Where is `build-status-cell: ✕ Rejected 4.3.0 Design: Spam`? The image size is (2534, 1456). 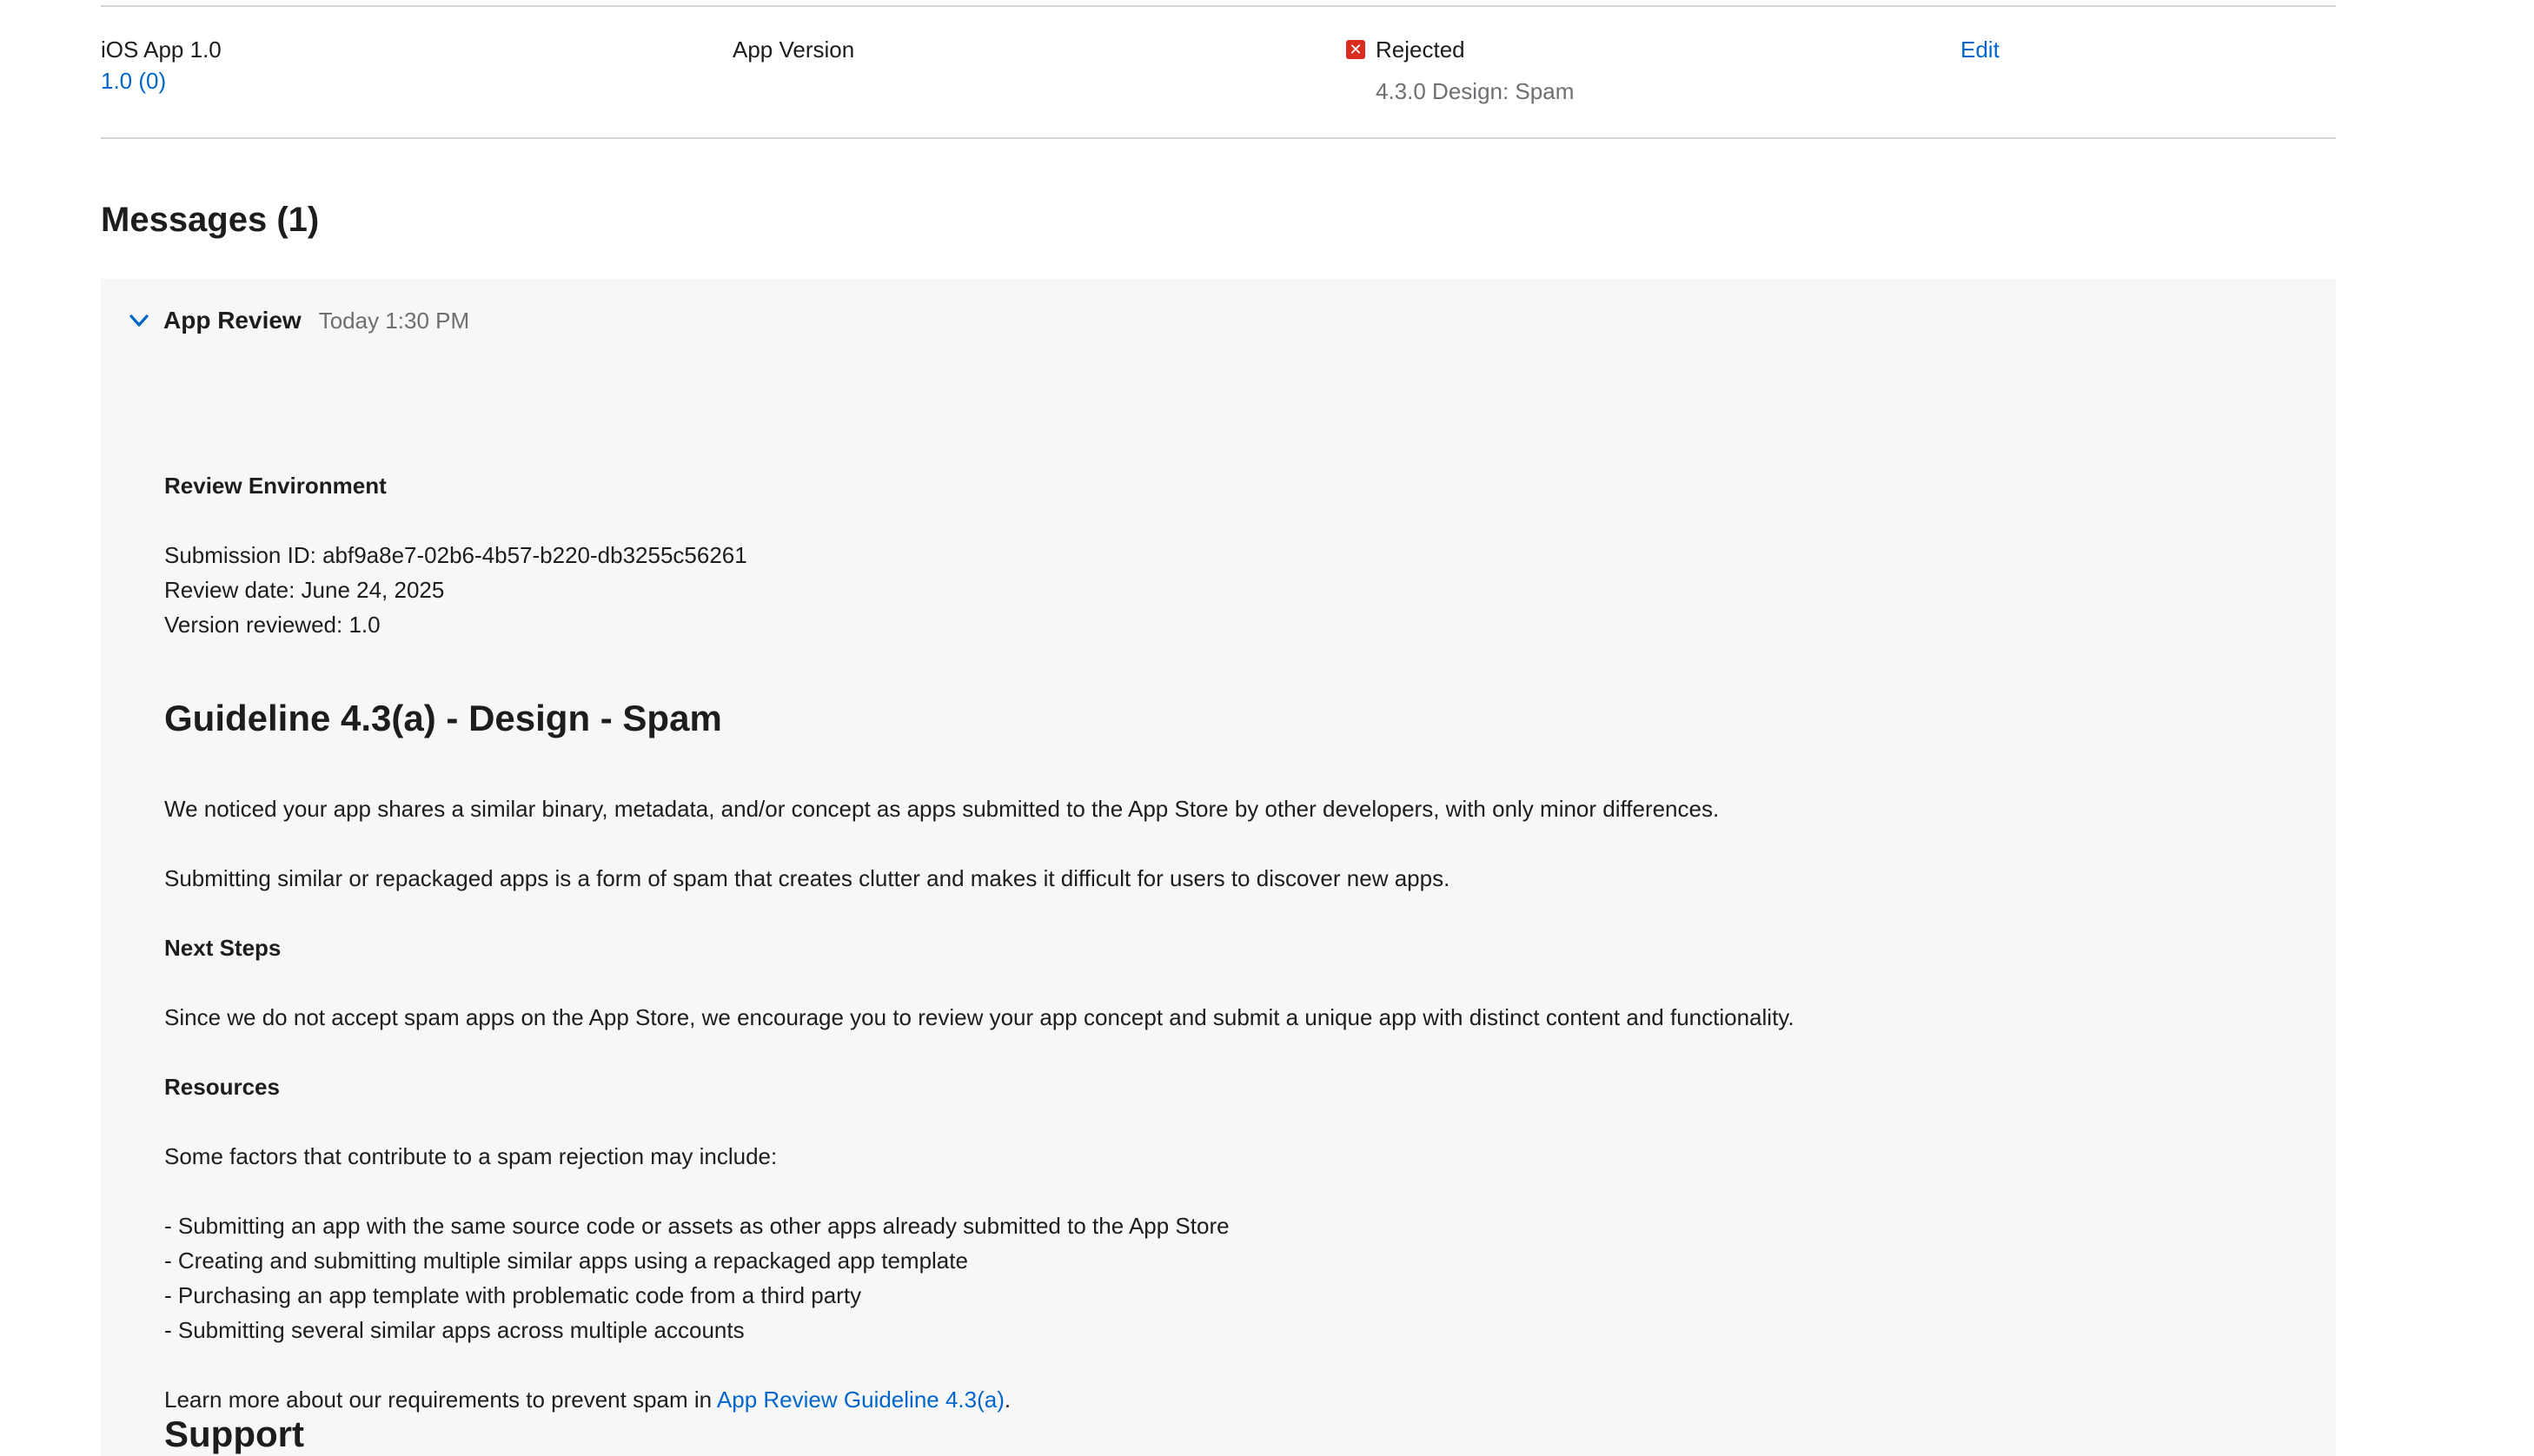 build-status-cell: ✕ Rejected 4.3.0 Design: Spam is located at coordinates (1460, 70).